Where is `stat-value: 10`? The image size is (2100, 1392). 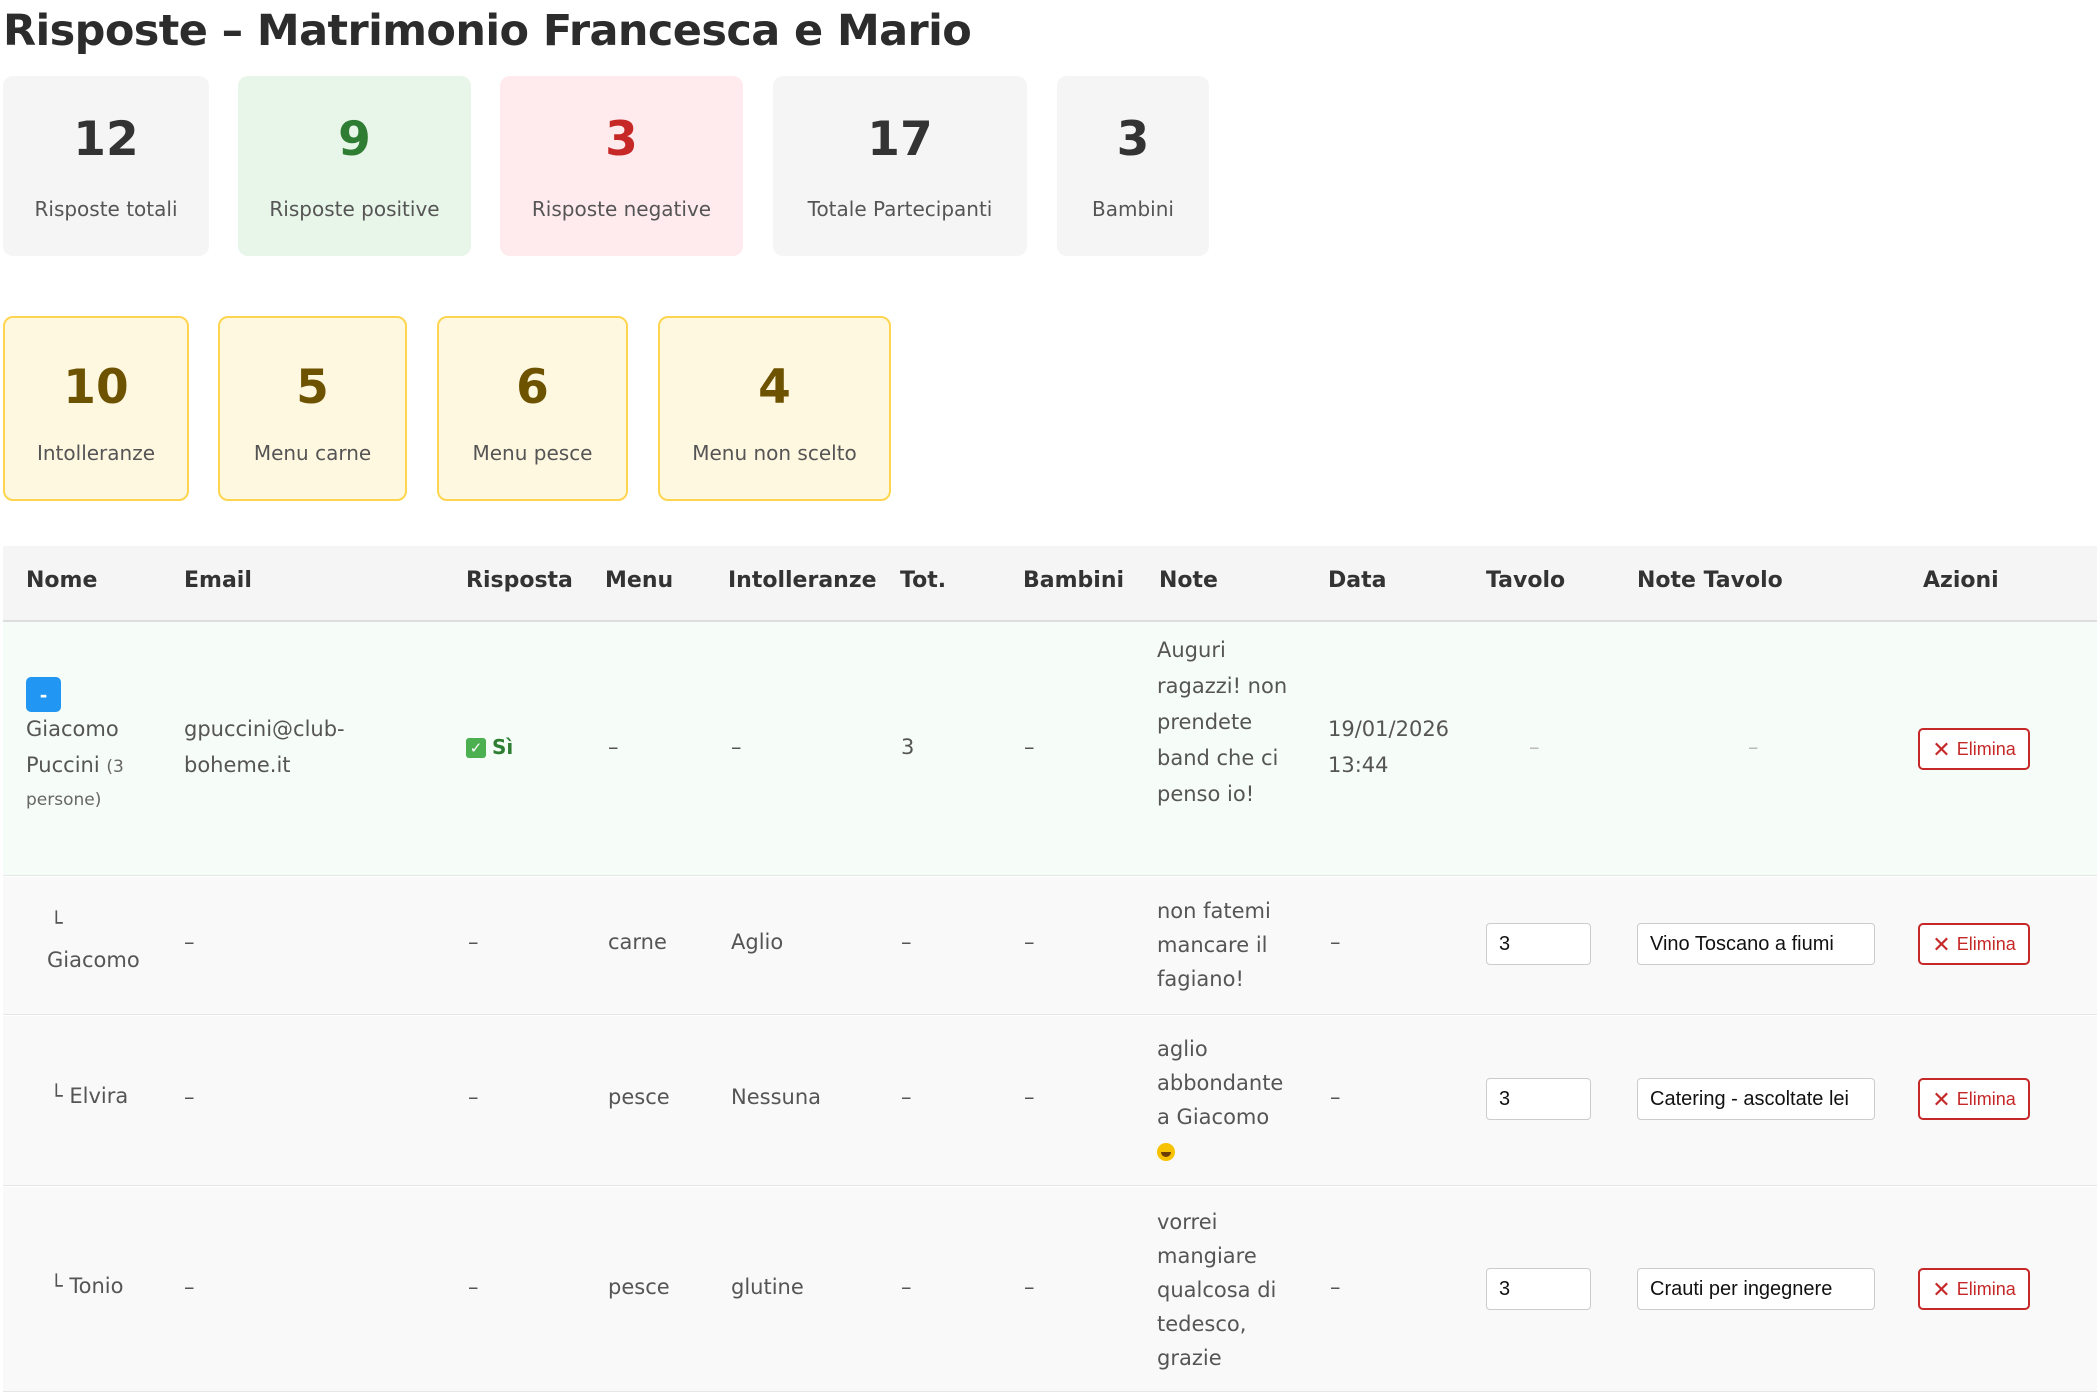
stat-value: 10 is located at coordinates (96, 387).